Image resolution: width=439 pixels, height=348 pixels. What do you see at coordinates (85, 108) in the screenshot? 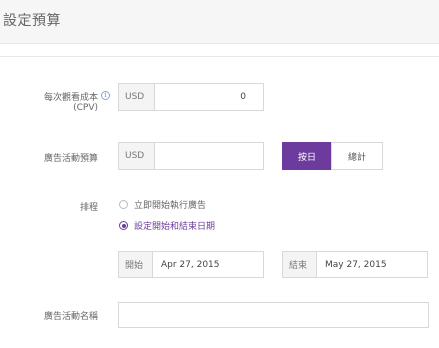
I see `cpv-label-line2: (CPV)` at bounding box center [85, 108].